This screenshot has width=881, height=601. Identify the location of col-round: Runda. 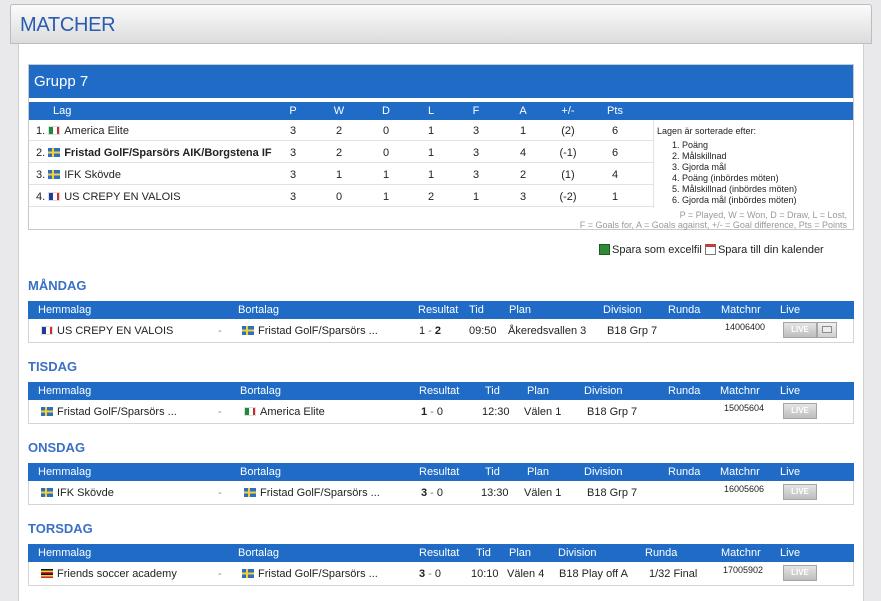
(661, 553).